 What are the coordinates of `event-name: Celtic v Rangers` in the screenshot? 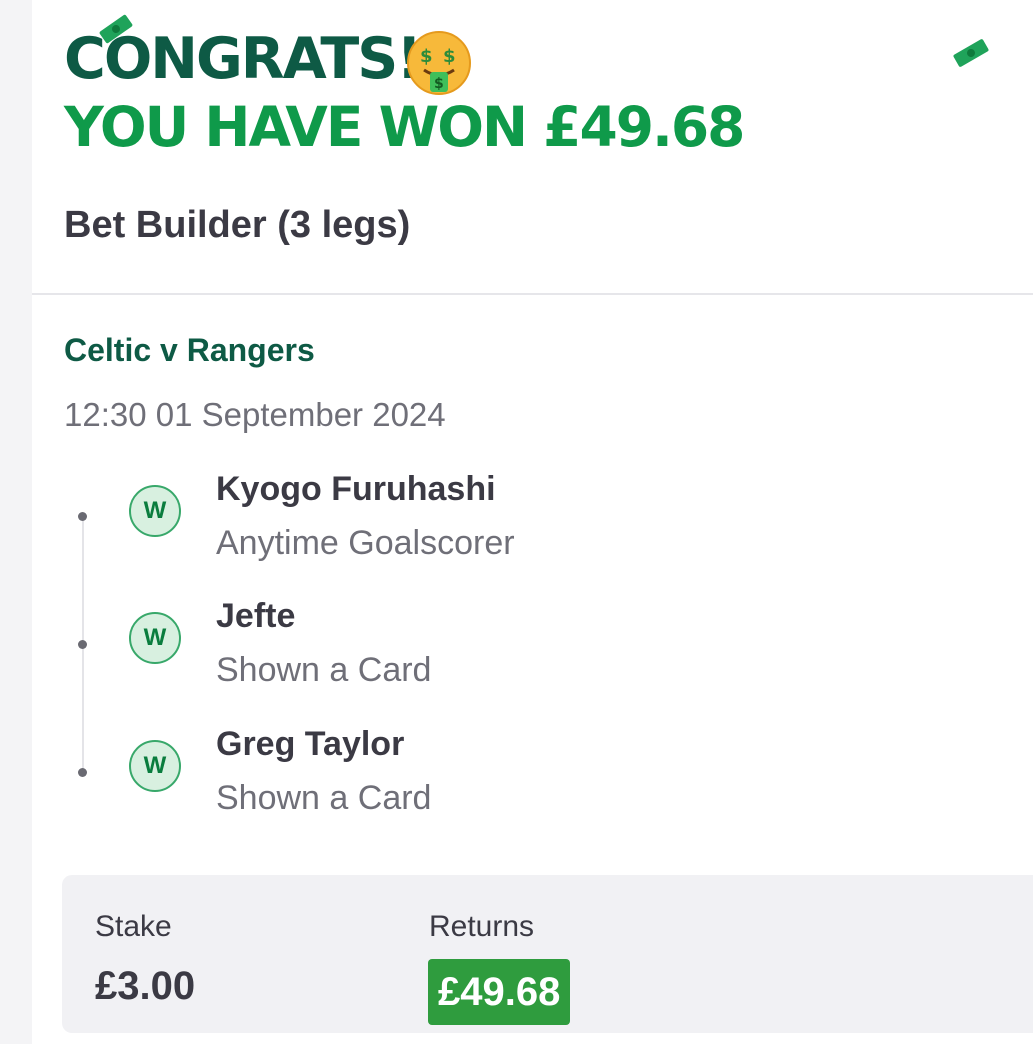 It's located at (189, 350).